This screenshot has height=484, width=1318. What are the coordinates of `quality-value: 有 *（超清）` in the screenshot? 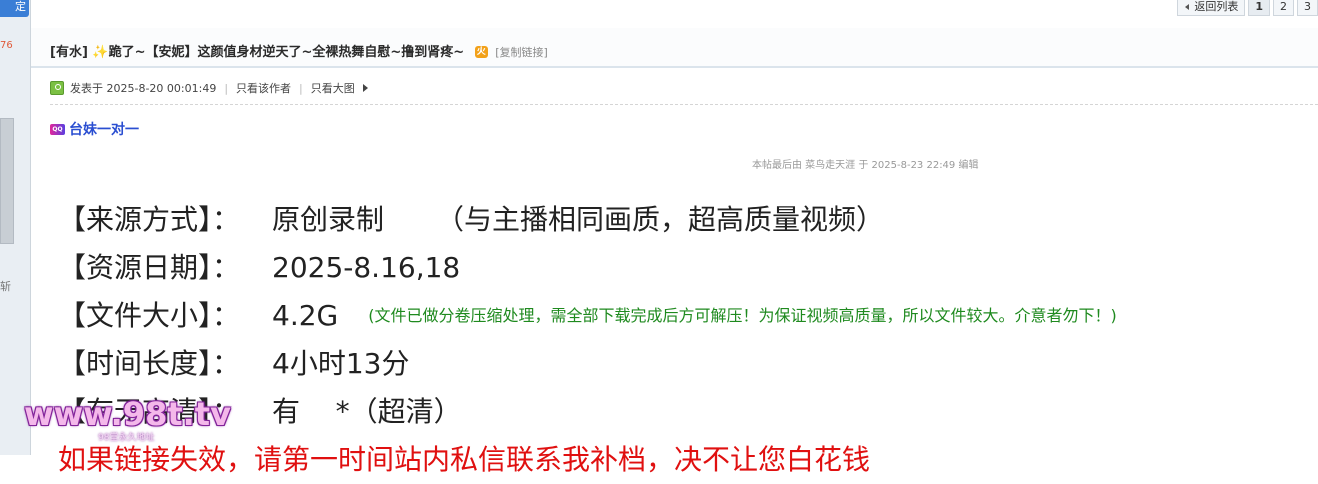 It's located at (367, 411).